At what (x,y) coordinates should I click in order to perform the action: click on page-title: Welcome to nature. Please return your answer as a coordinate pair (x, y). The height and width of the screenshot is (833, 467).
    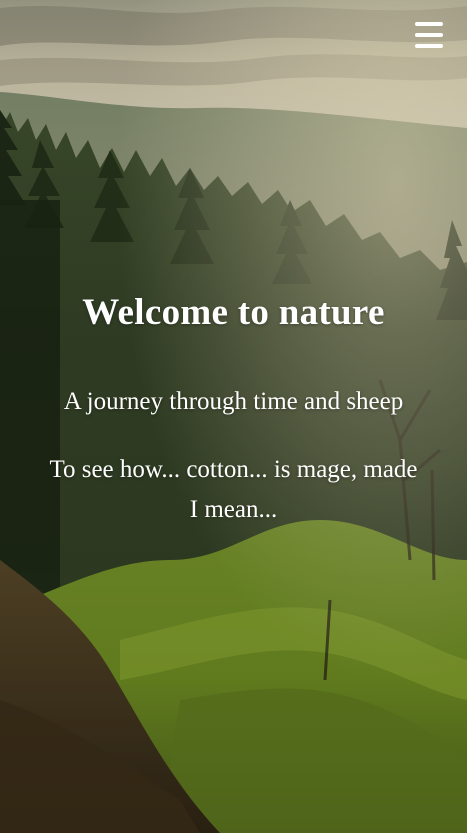
    Looking at the image, I should click on (233, 312).